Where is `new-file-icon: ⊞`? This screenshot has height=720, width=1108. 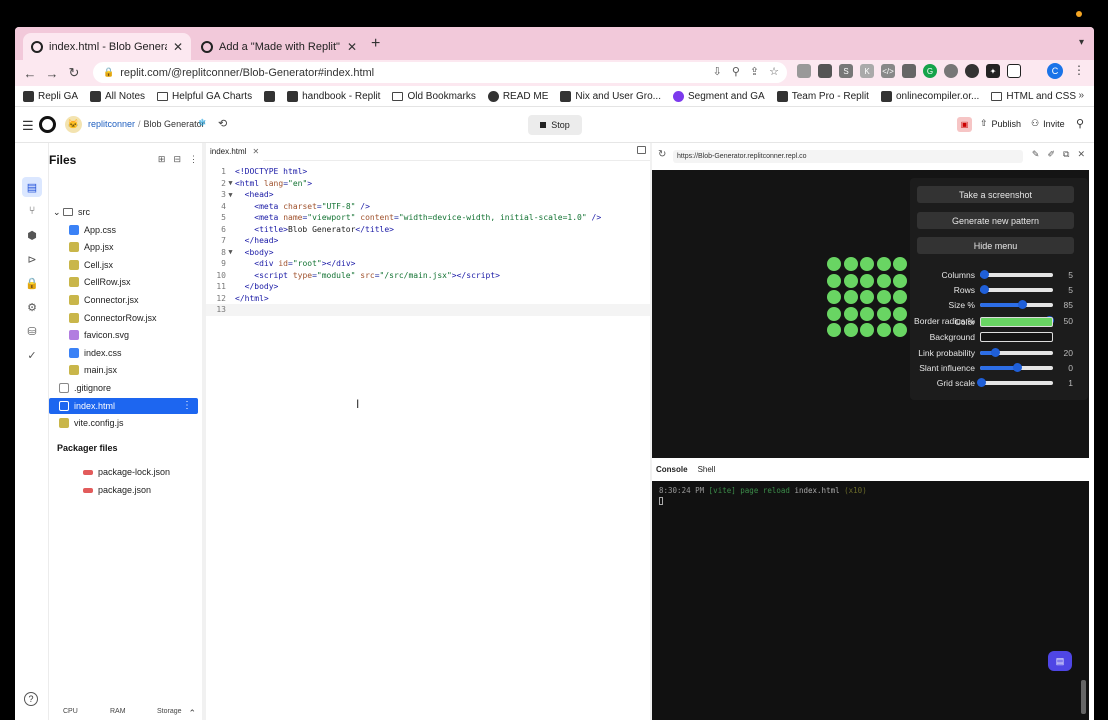
new-file-icon: ⊞ is located at coordinates (162, 159).